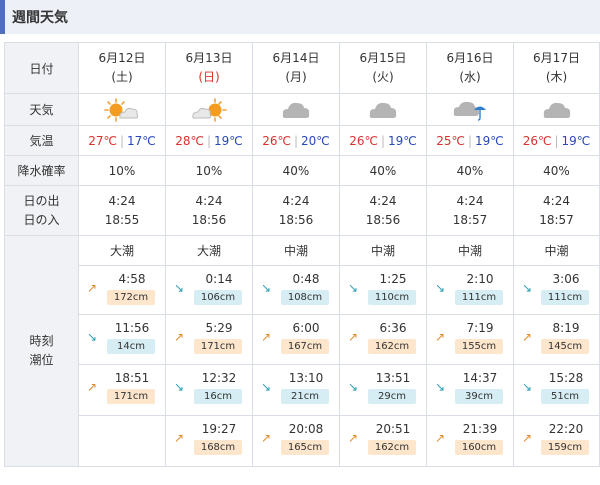  What do you see at coordinates (383, 219) in the screenshot?
I see `sunset-time: 18:56` at bounding box center [383, 219].